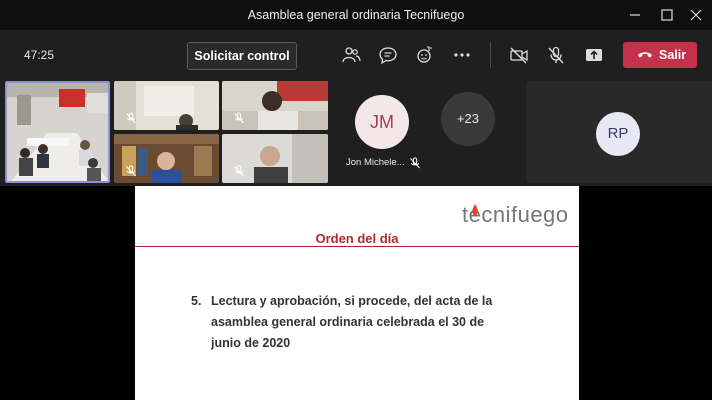 The image size is (712, 400). What do you see at coordinates (645, 55) in the screenshot?
I see `phone-hangup-icon` at bounding box center [645, 55].